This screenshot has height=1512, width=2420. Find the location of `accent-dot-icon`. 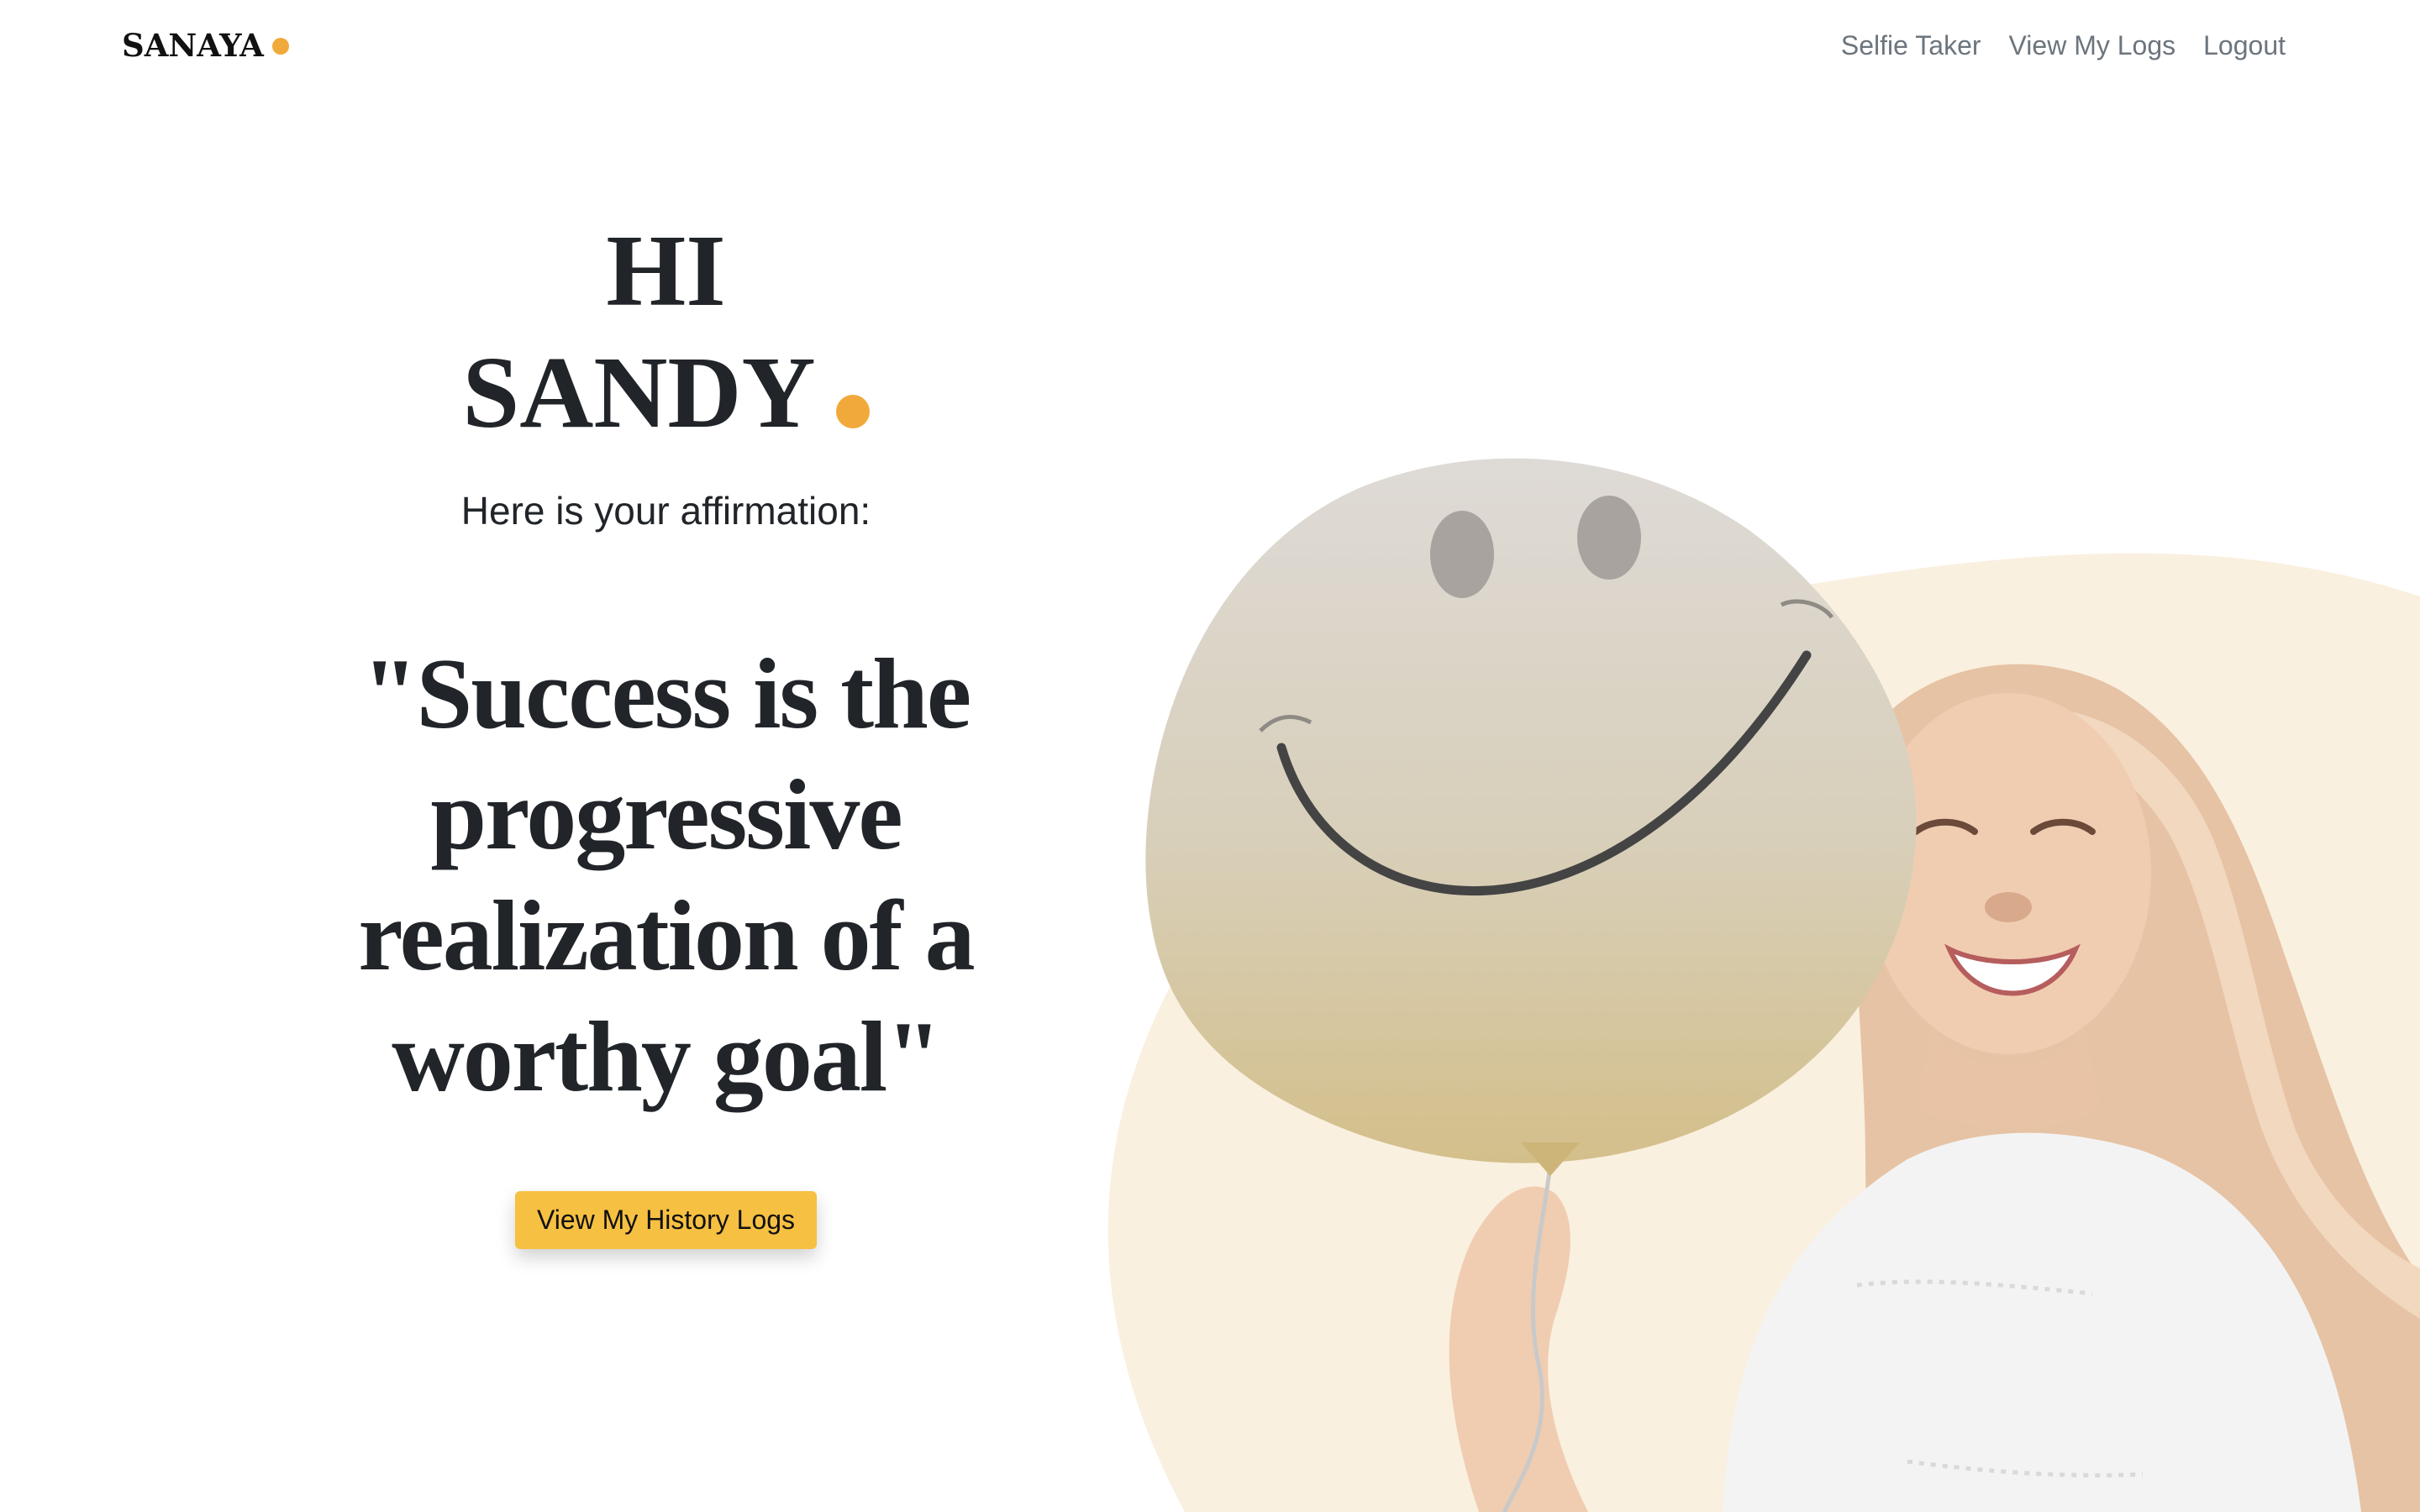

accent-dot-icon is located at coordinates (853, 411).